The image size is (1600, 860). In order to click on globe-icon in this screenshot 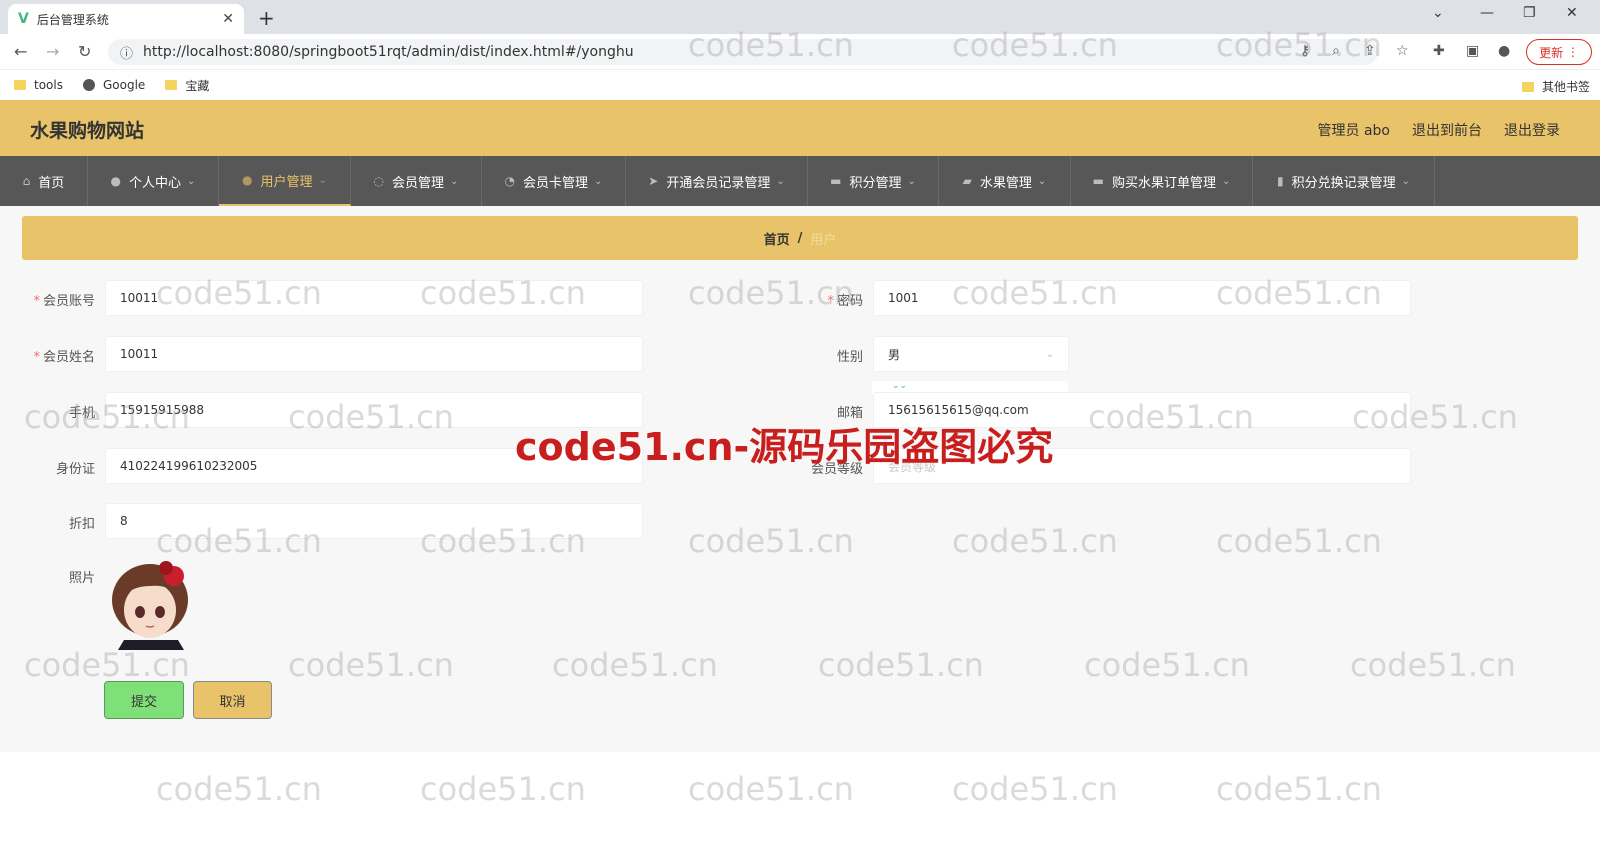, I will do `click(88, 85)`.